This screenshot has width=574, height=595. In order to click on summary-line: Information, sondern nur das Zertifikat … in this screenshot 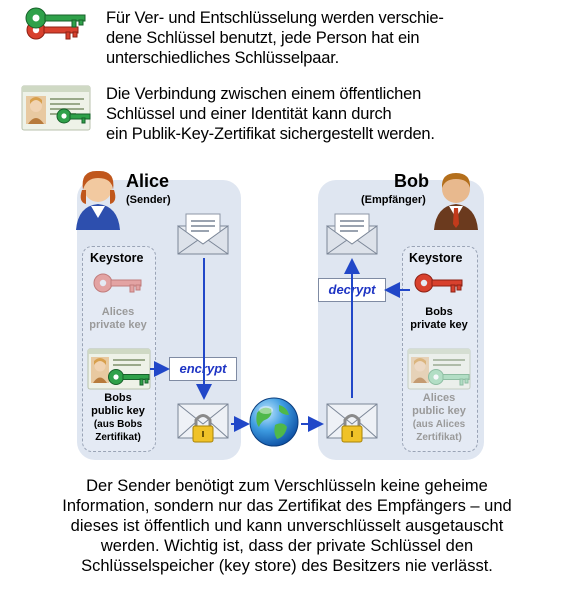, I will do `click(287, 506)`.